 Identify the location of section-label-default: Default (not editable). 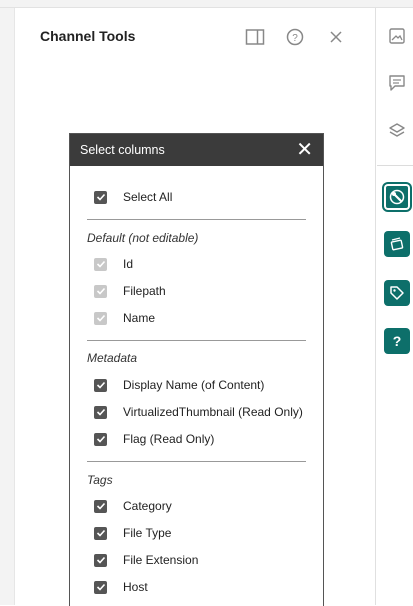
(143, 238).